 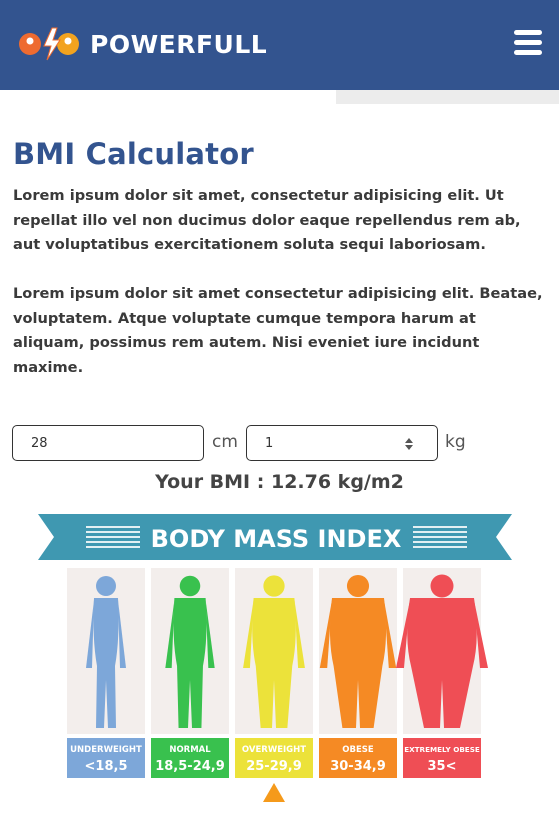 I want to click on weight-stepper-icon, so click(x=409, y=443).